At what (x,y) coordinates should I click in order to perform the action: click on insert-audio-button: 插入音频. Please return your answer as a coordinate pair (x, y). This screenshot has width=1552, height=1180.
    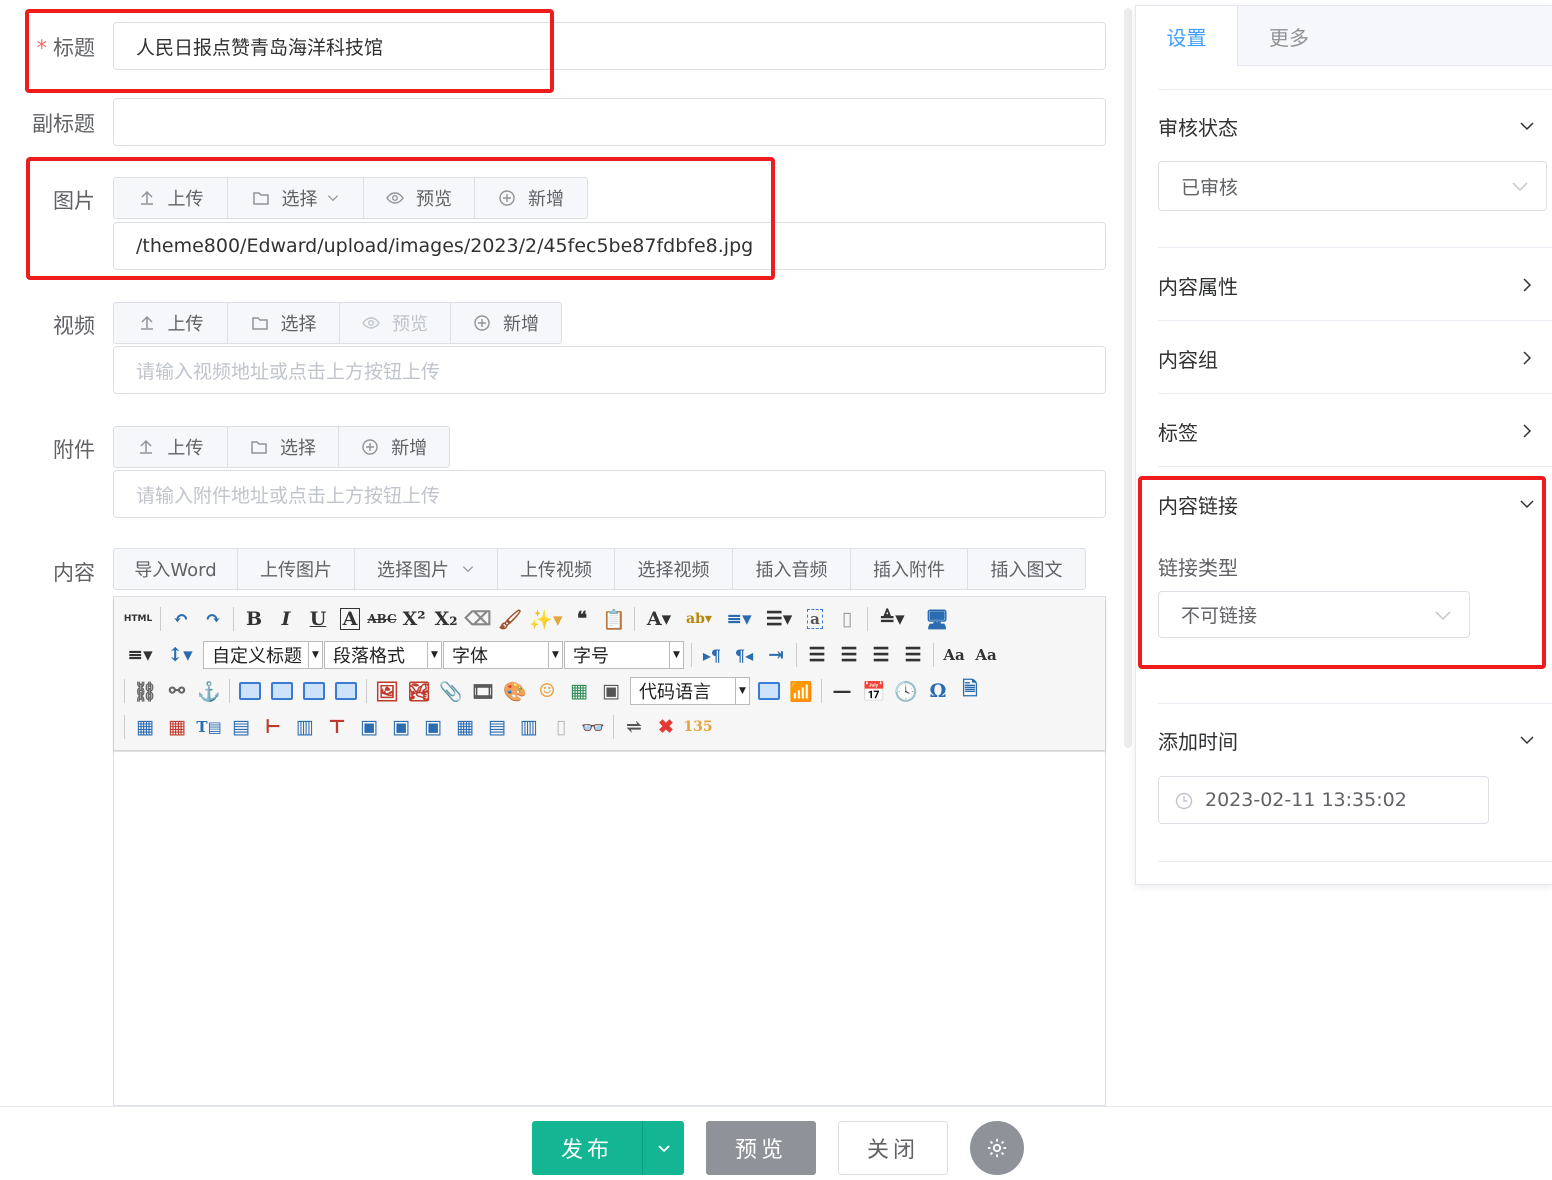
    Looking at the image, I should click on (792, 569).